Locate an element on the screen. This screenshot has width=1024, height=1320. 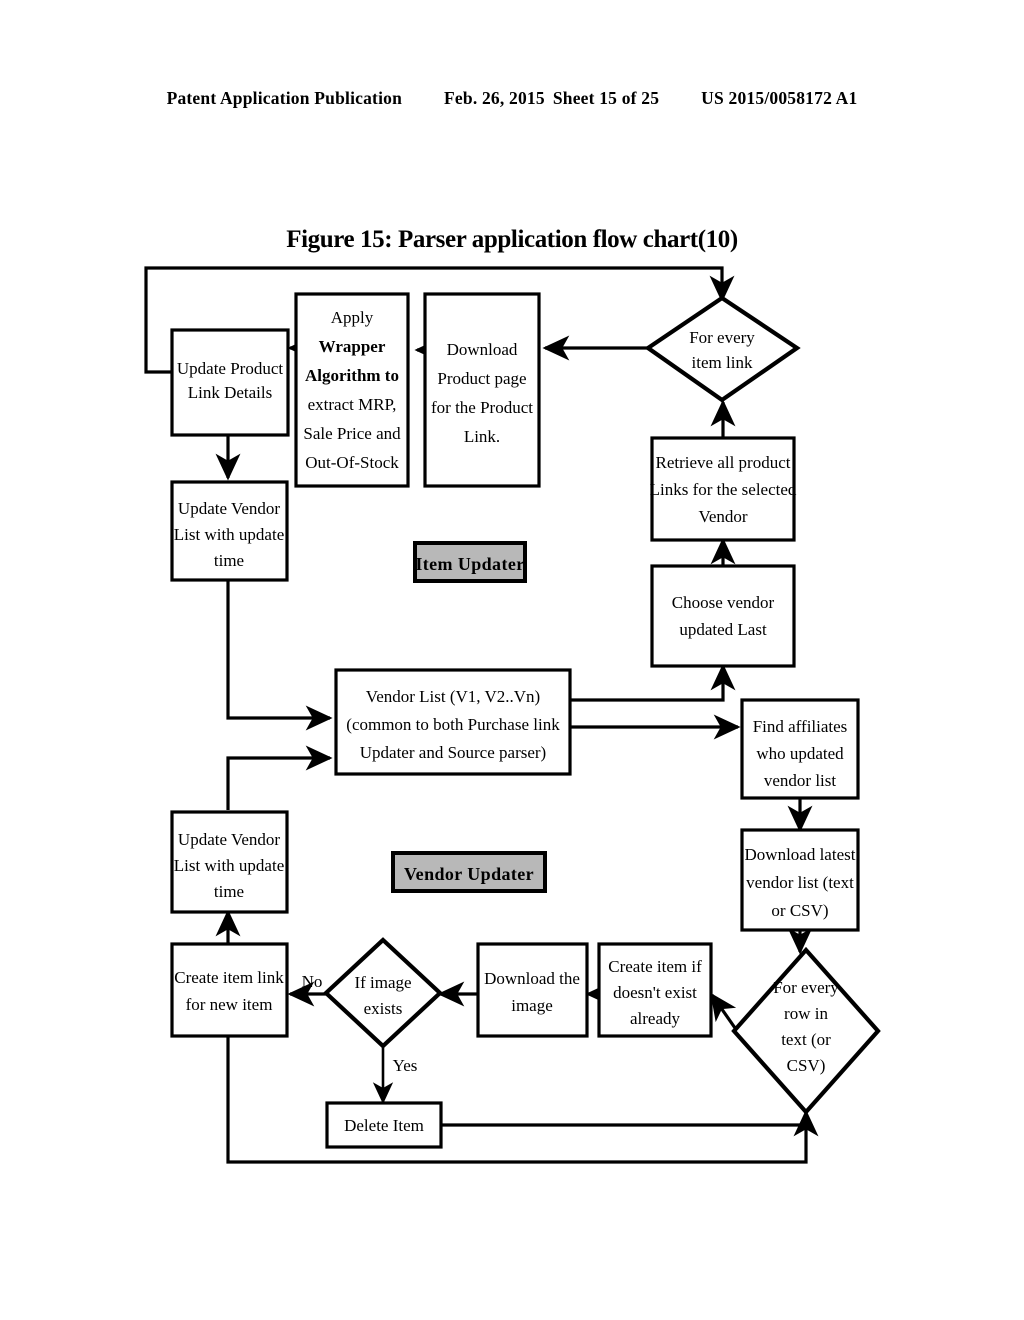
node-label-line: Find affiliates is located at coordinates (800, 726).